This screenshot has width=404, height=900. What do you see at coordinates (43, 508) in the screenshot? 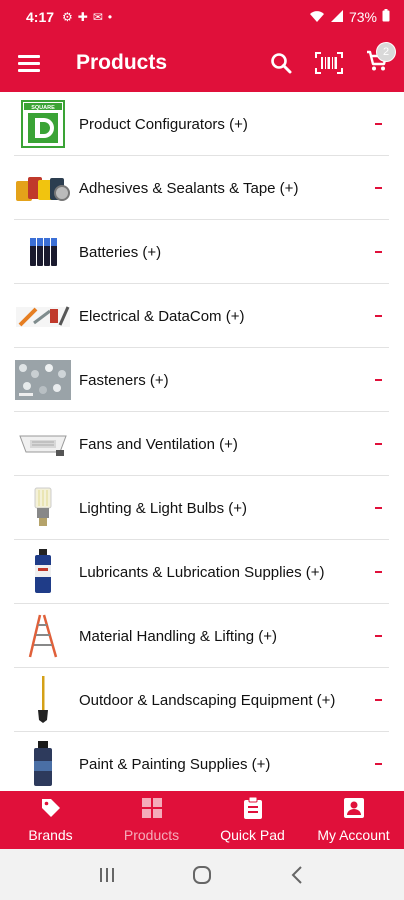
I see `light-bulb-image` at bounding box center [43, 508].